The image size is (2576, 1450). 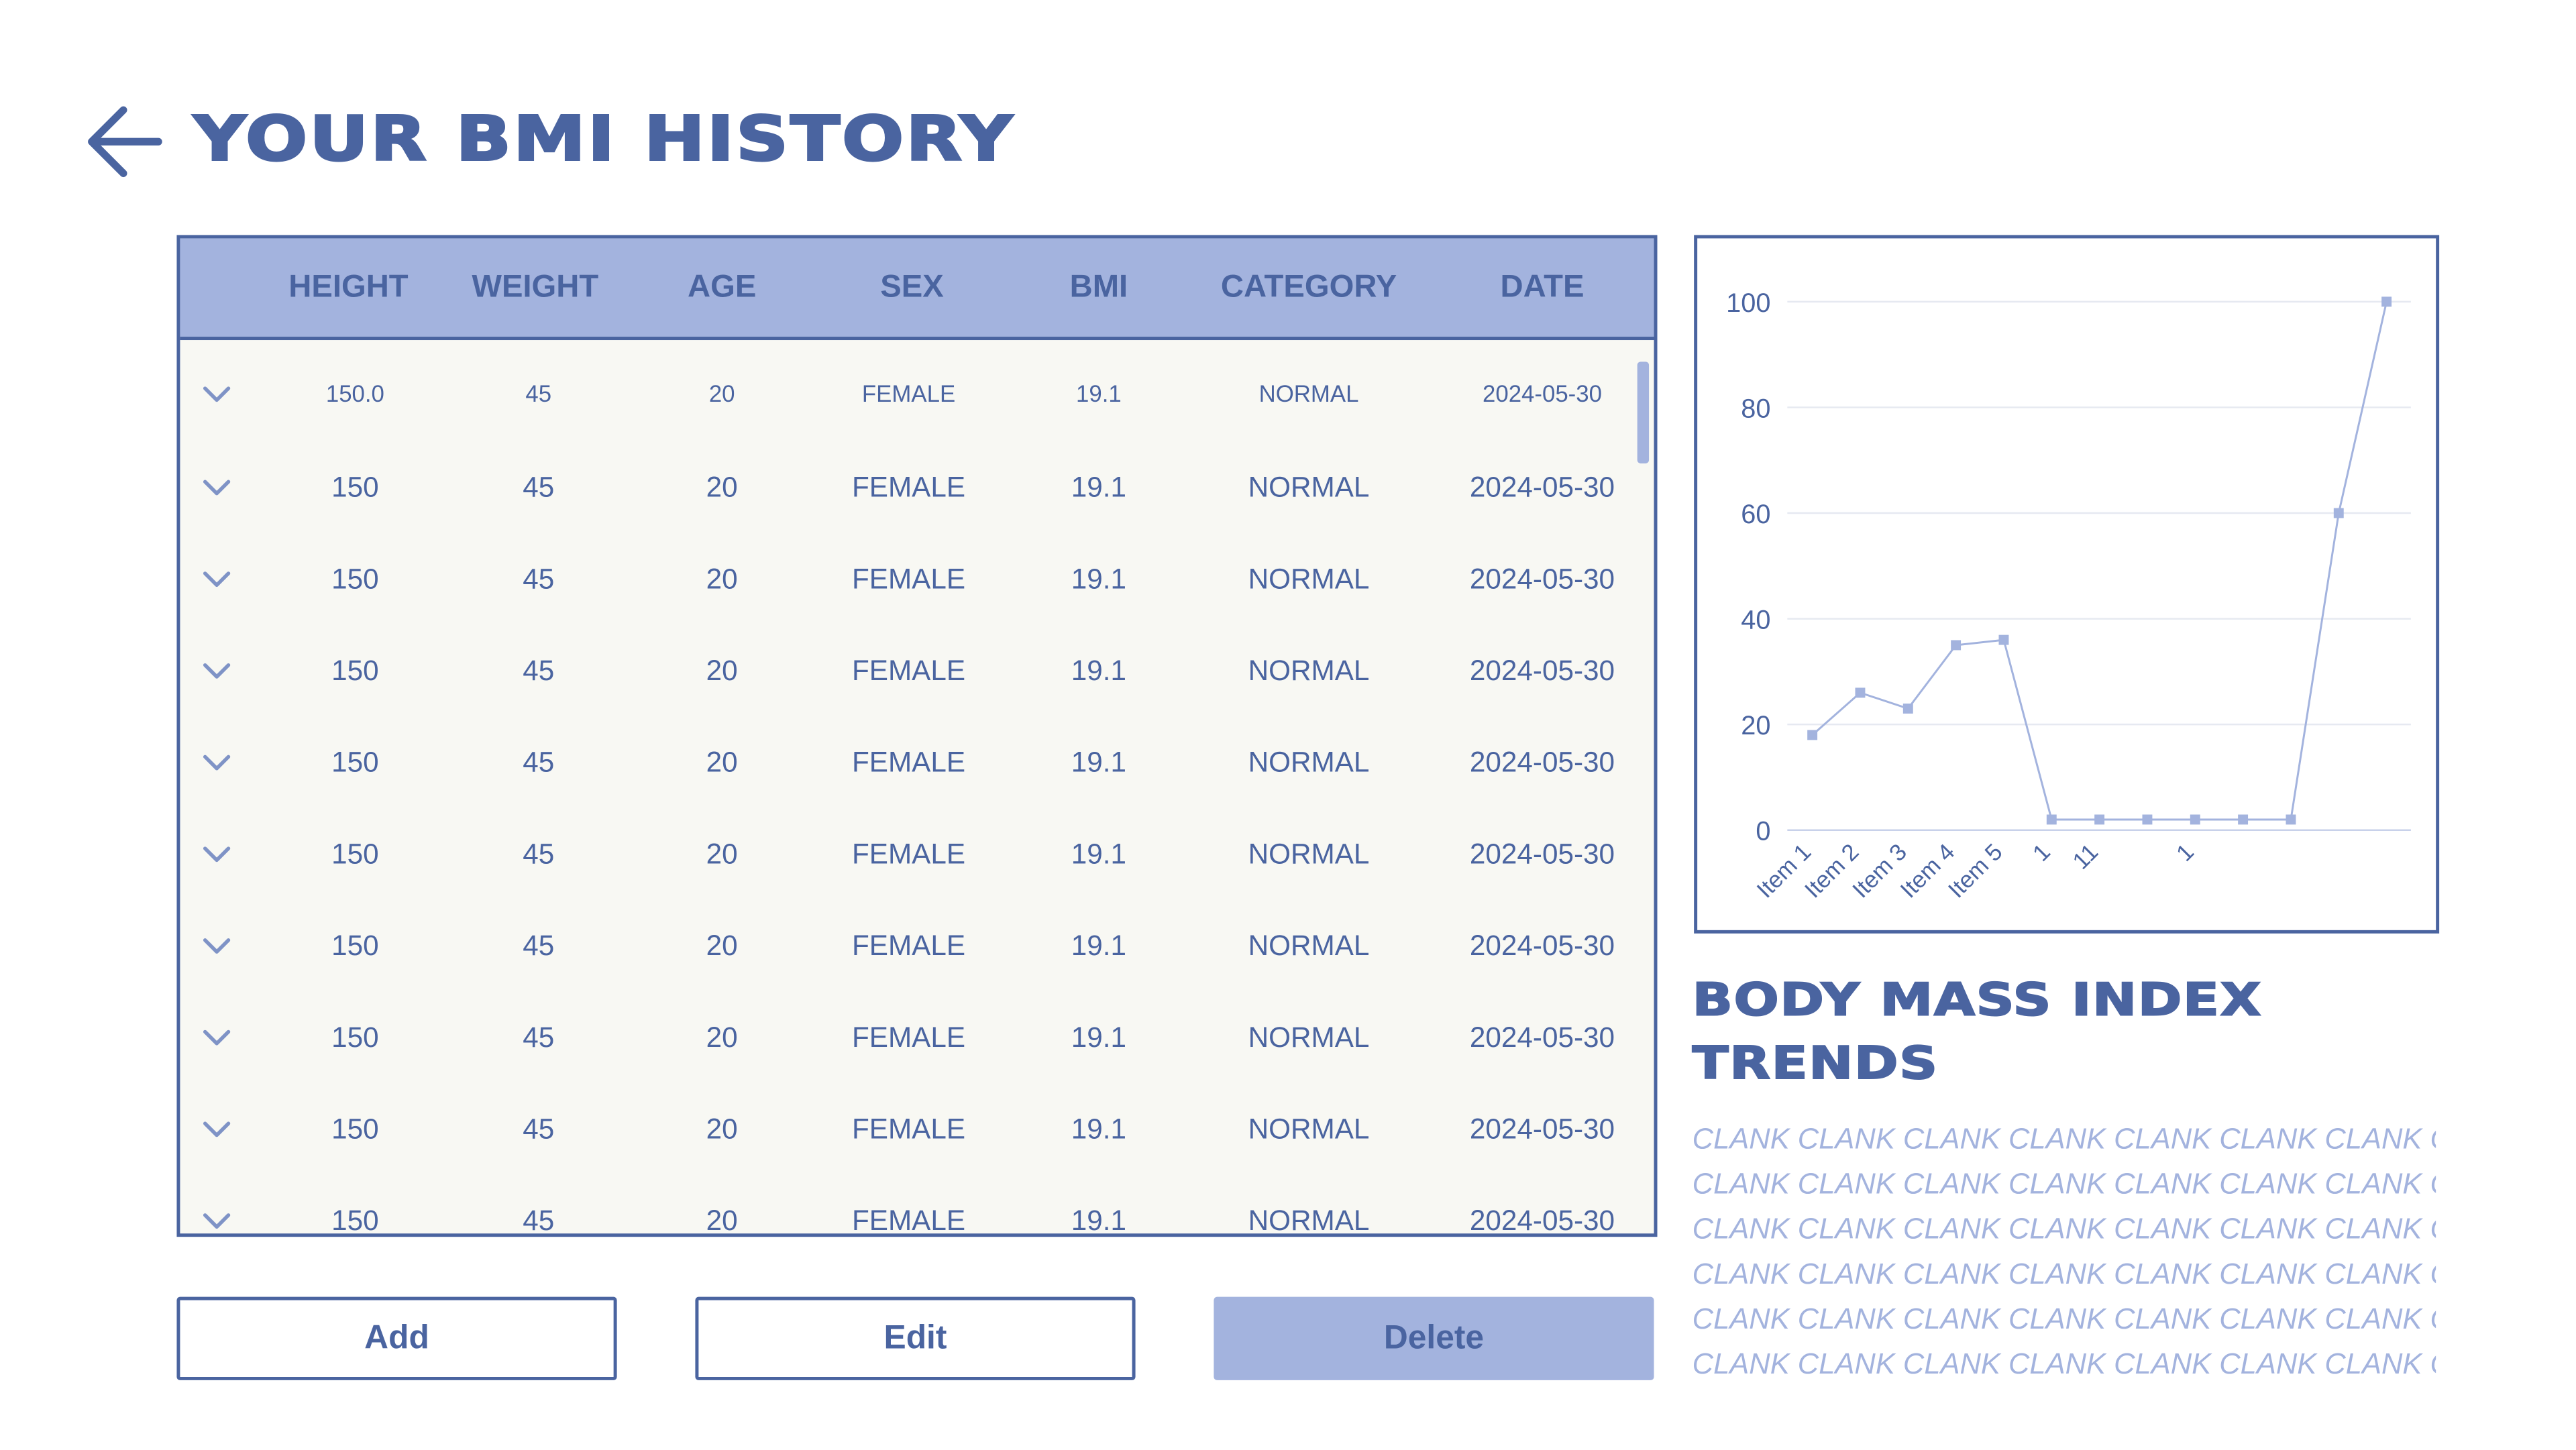 I want to click on x-tick-label: Item 4, so click(x=1928, y=871).